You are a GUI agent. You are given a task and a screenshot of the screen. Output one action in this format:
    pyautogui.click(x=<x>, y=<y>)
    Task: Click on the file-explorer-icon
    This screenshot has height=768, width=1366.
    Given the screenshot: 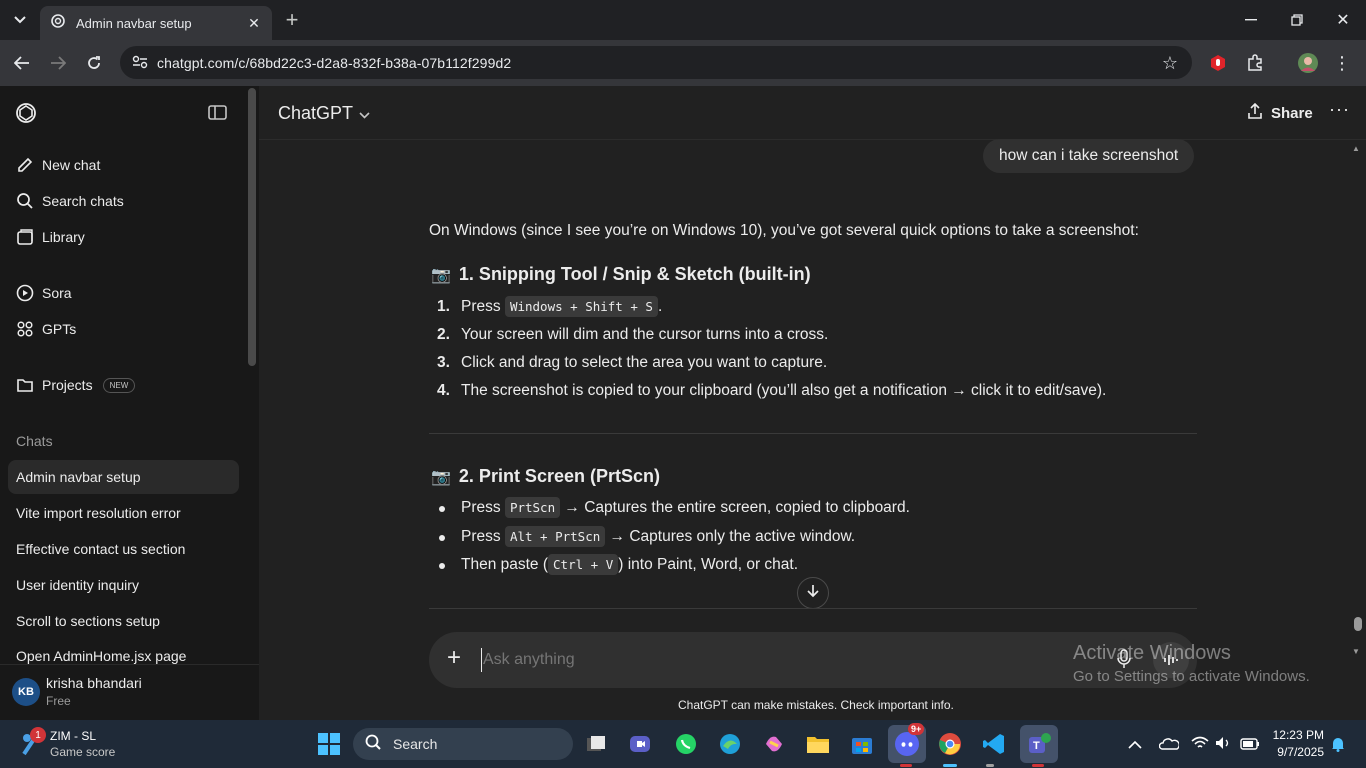 What is the action you would take?
    pyautogui.click(x=818, y=744)
    